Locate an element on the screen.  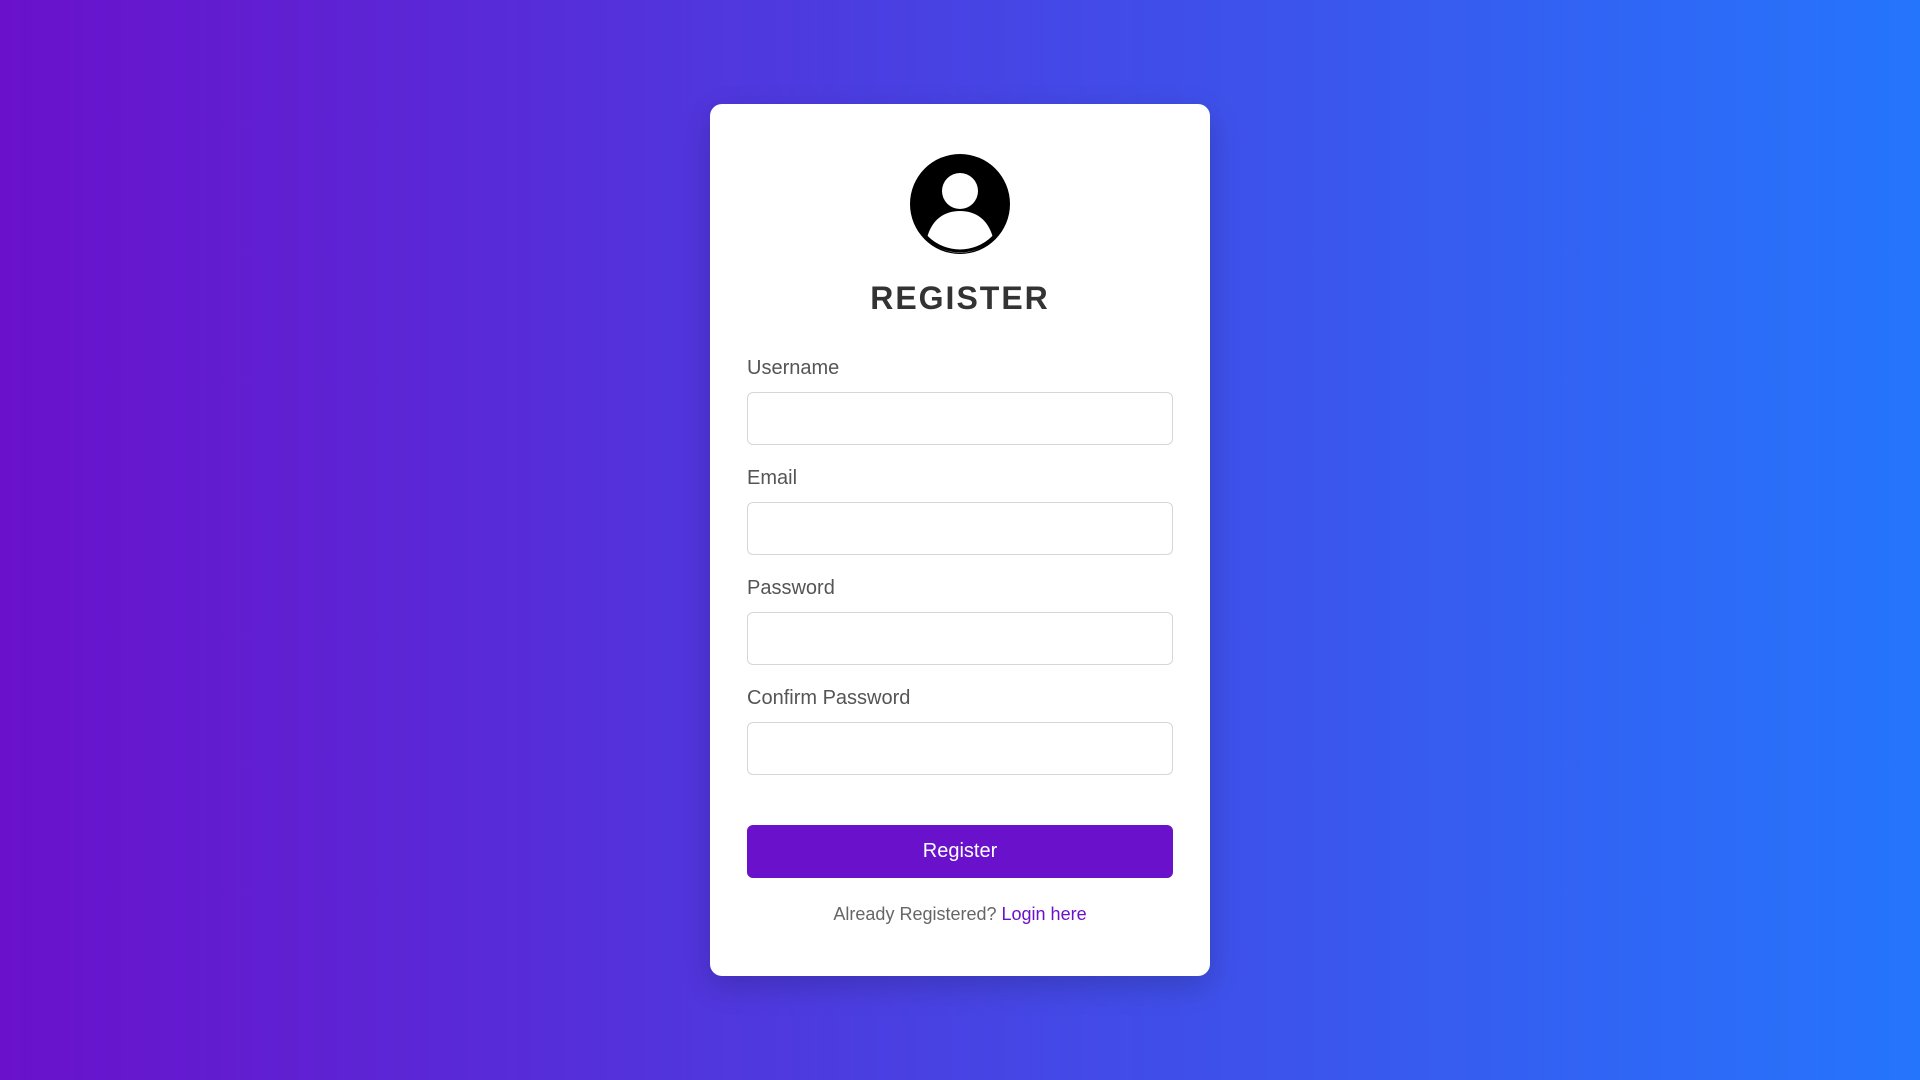
login-link: Login here is located at coordinates (1044, 914).